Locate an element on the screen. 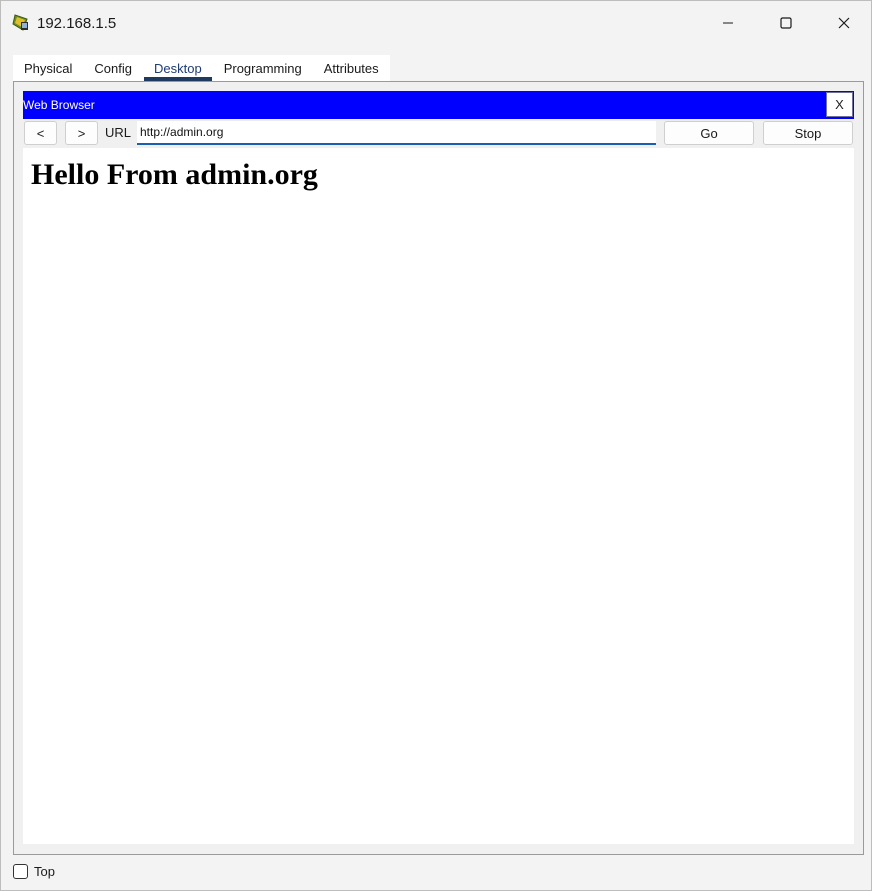  tab-attributes: Attributes is located at coordinates (351, 68).